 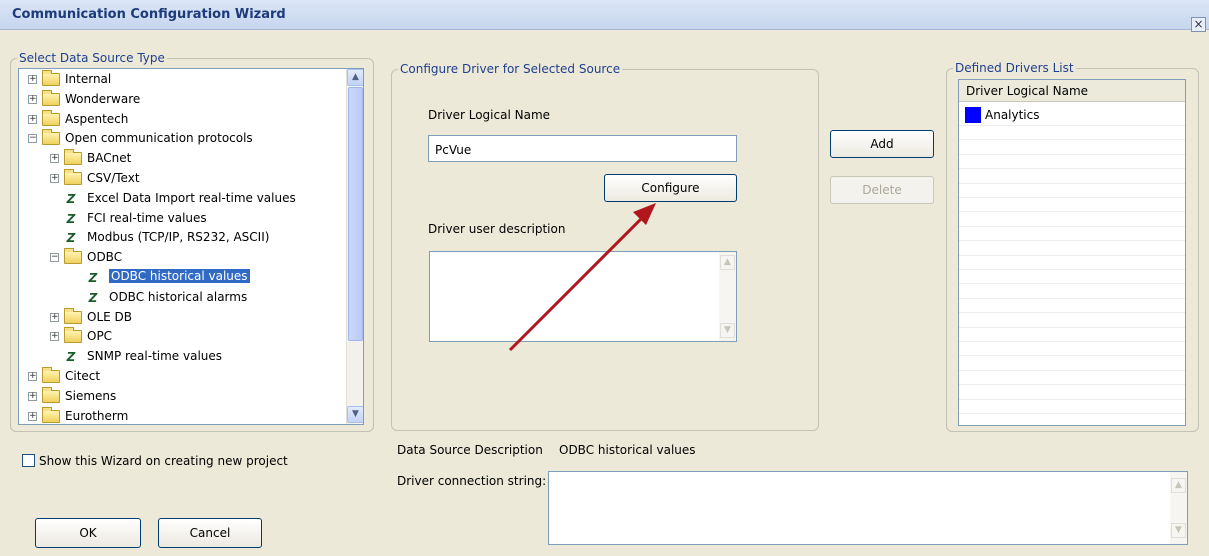 What do you see at coordinates (727, 330) in the screenshot?
I see `description-scroll-down: ▼` at bounding box center [727, 330].